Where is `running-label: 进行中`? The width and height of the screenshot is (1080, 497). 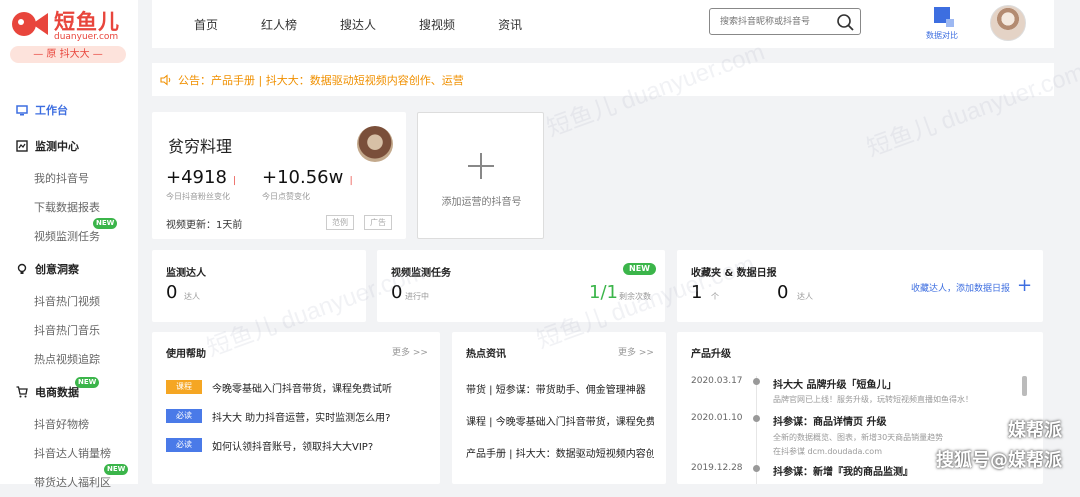
running-label: 进行中 is located at coordinates (417, 296).